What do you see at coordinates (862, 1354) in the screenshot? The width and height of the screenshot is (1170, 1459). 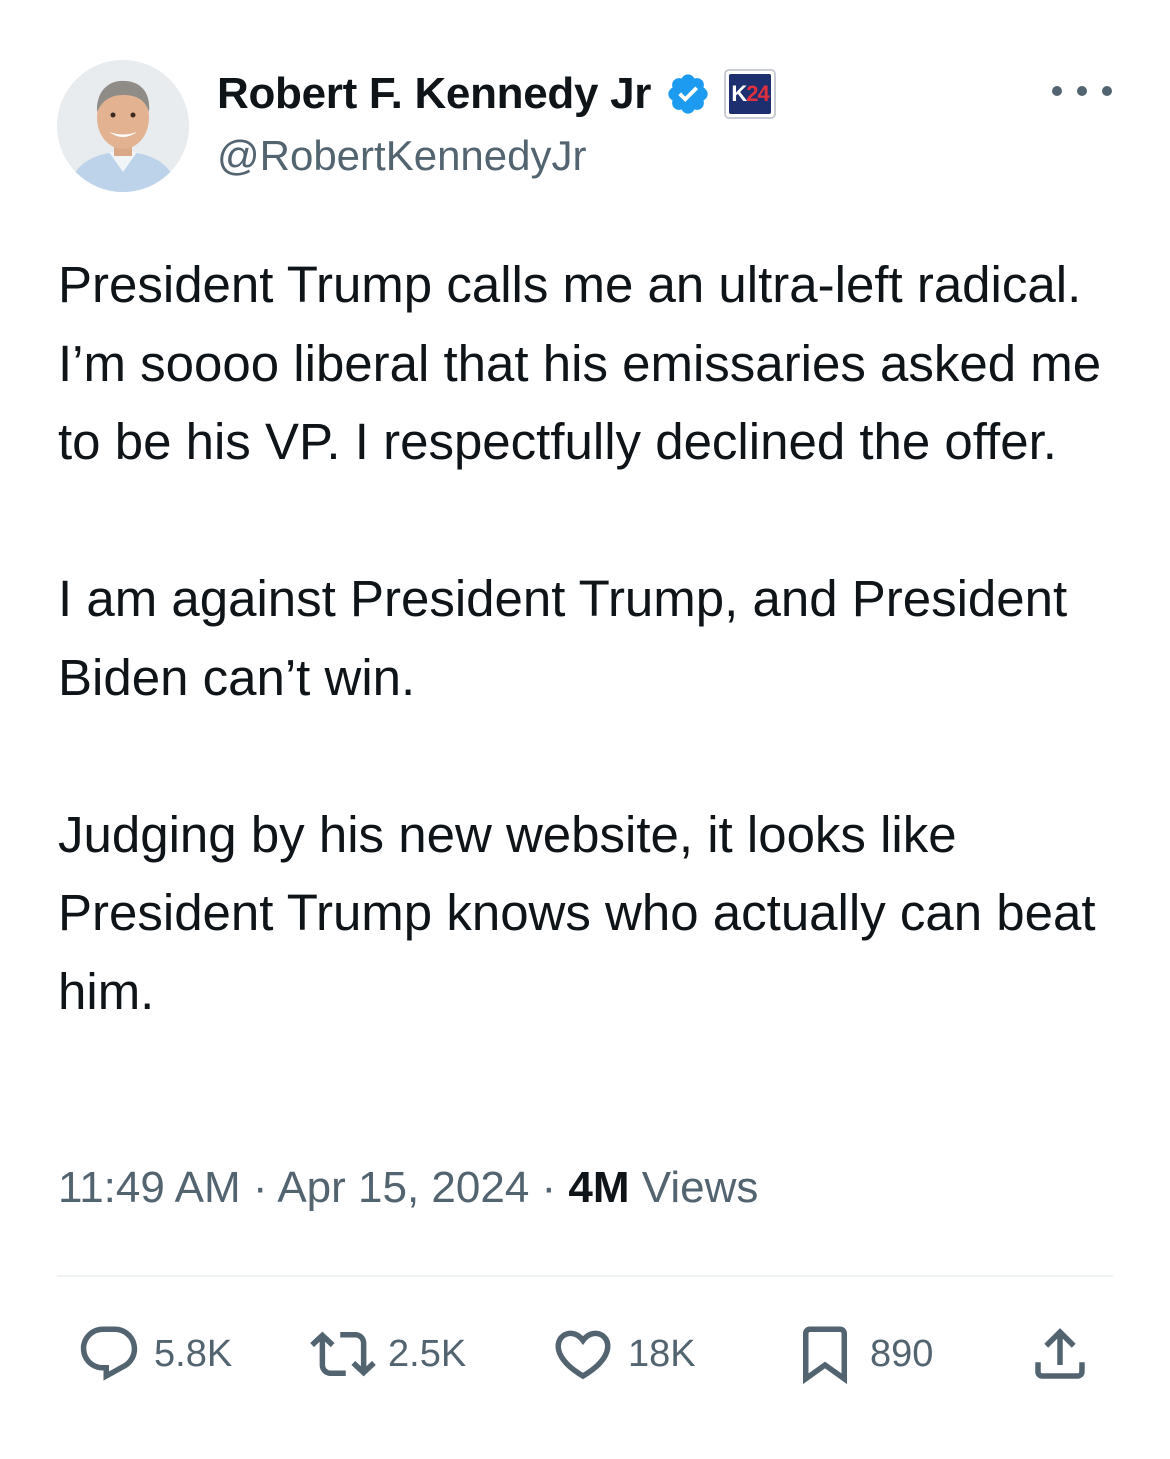 I see `bookmark-button: 890` at bounding box center [862, 1354].